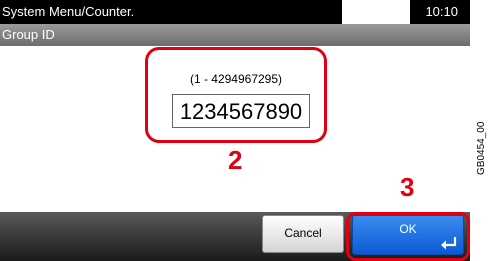  Describe the element at coordinates (376, 12) in the screenshot. I see `title-spacer` at that location.